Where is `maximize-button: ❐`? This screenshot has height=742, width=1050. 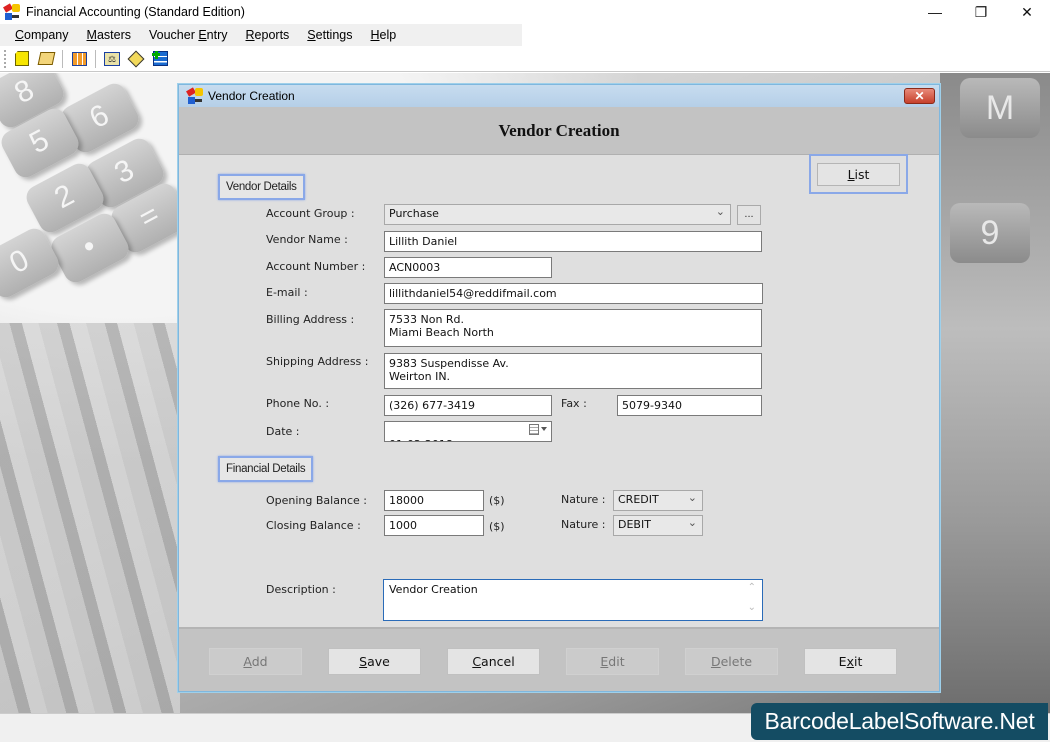
maximize-button: ❐ is located at coordinates (981, 12).